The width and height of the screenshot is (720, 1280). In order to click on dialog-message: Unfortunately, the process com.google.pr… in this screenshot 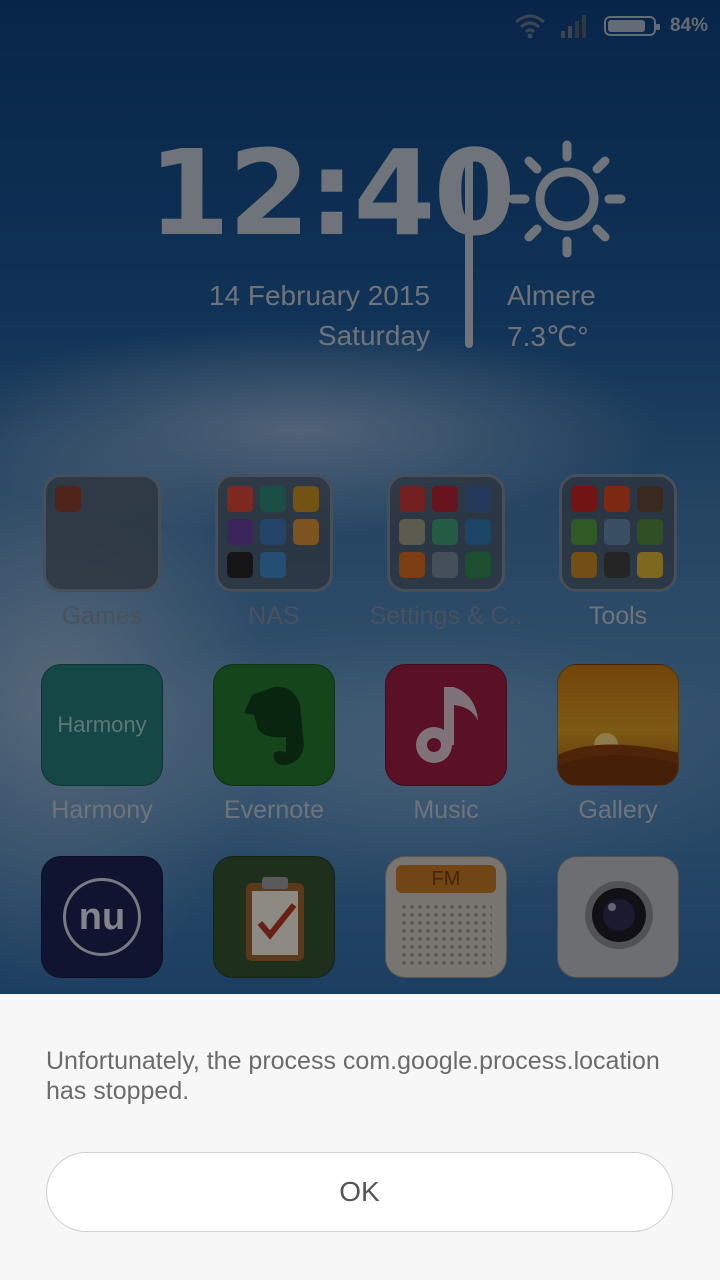, I will do `click(353, 1076)`.